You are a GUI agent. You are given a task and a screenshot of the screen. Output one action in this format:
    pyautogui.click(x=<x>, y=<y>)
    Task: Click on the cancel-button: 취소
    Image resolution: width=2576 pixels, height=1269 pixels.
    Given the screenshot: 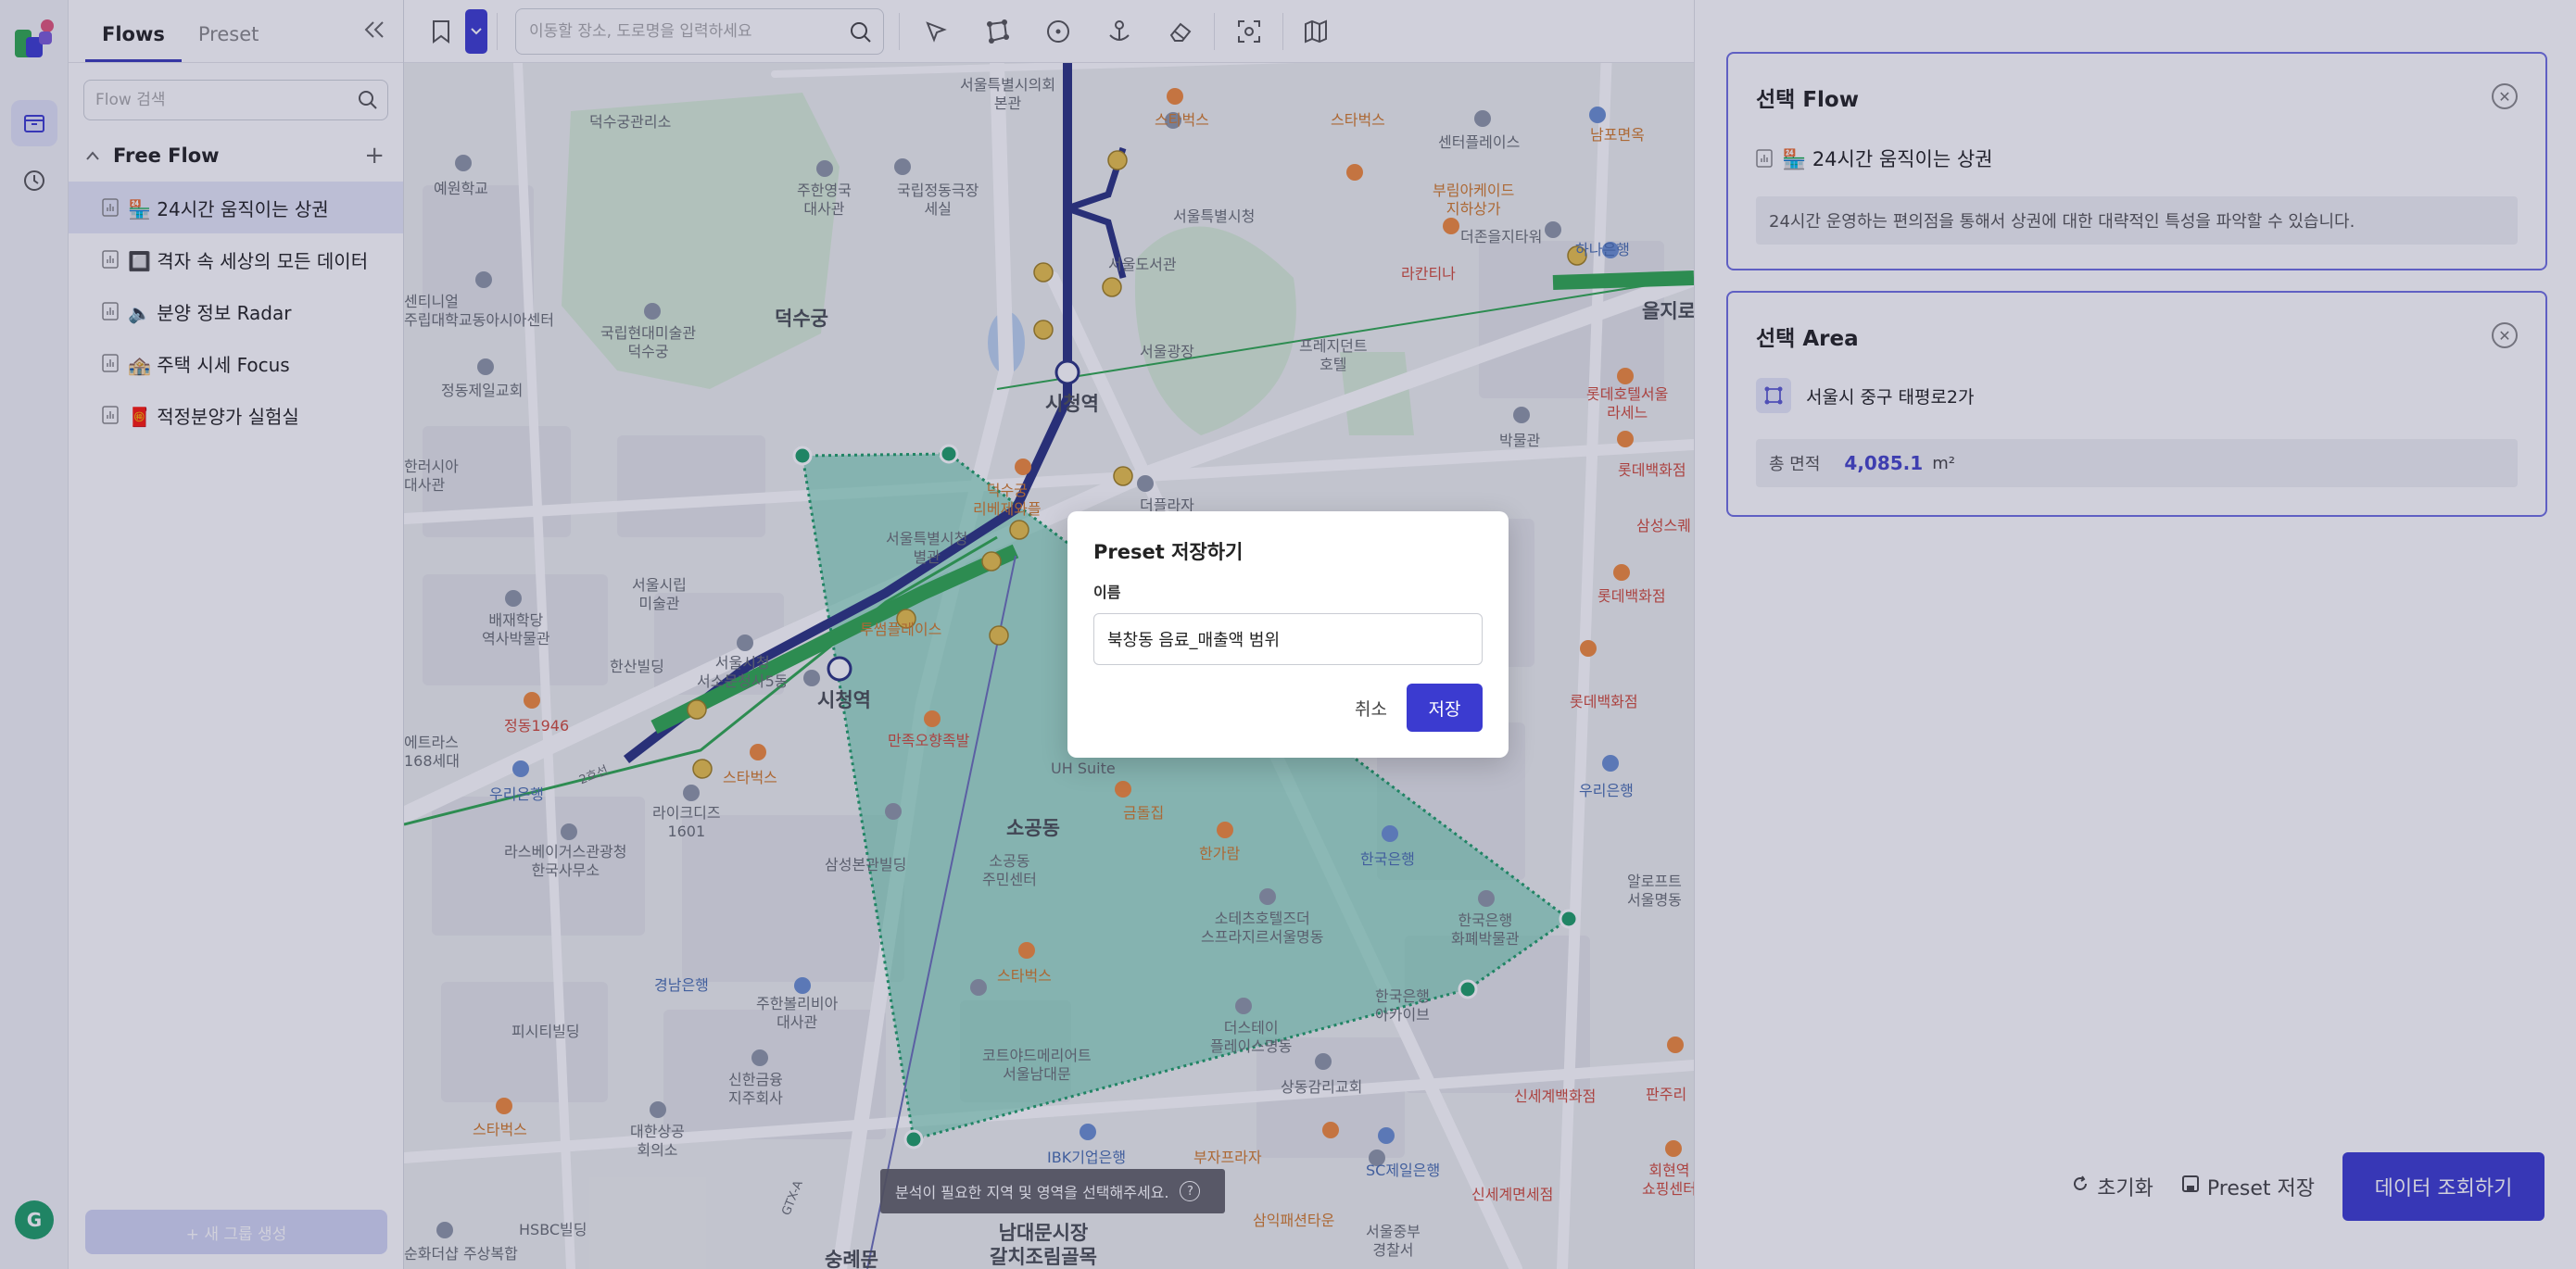 What is the action you would take?
    pyautogui.click(x=1371, y=708)
    